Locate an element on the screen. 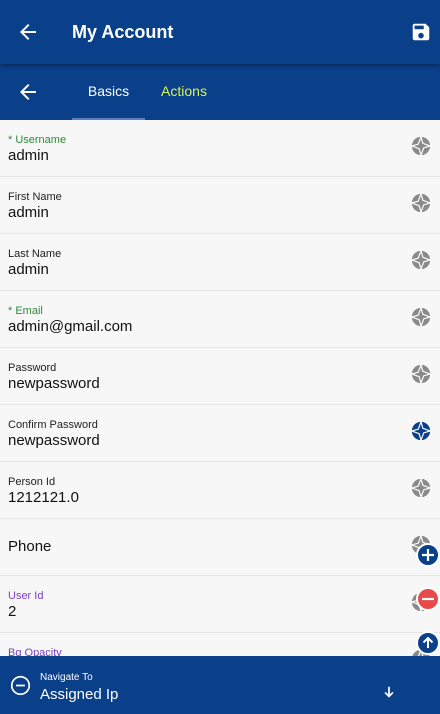 The width and height of the screenshot is (440, 714). tab-basics: Basics is located at coordinates (108, 92).